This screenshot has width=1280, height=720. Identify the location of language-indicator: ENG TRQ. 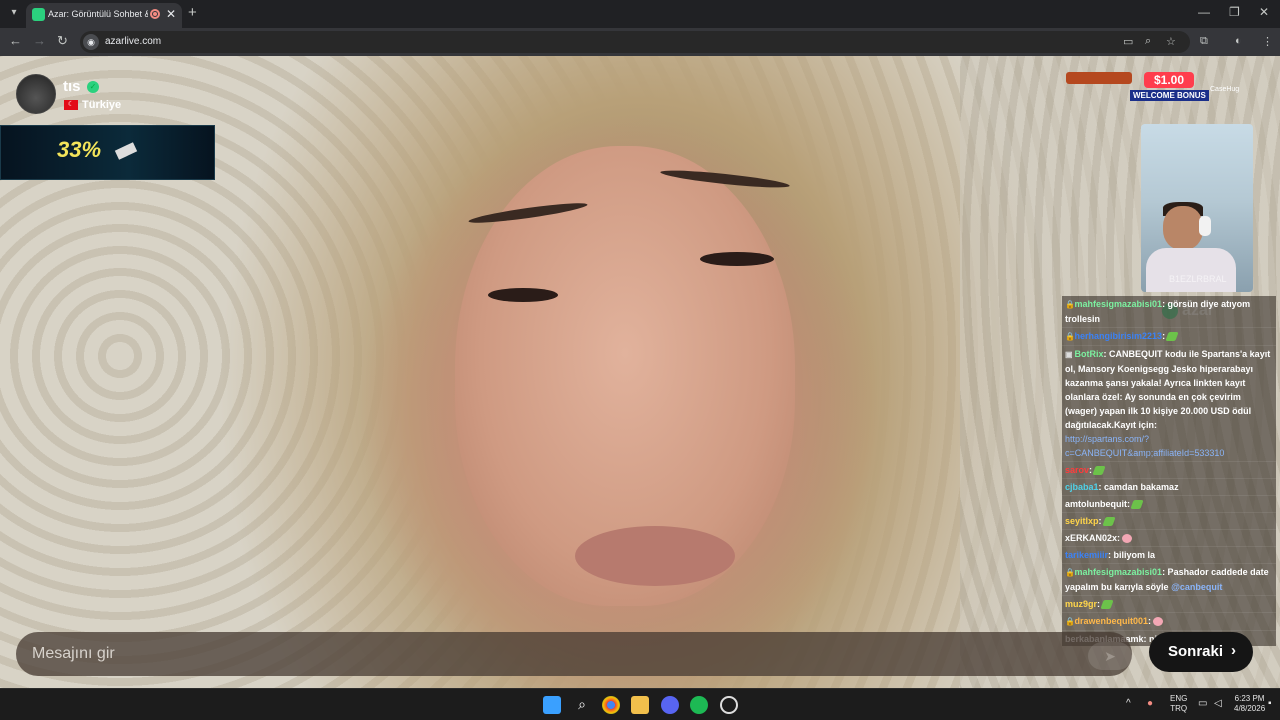
(1178, 704).